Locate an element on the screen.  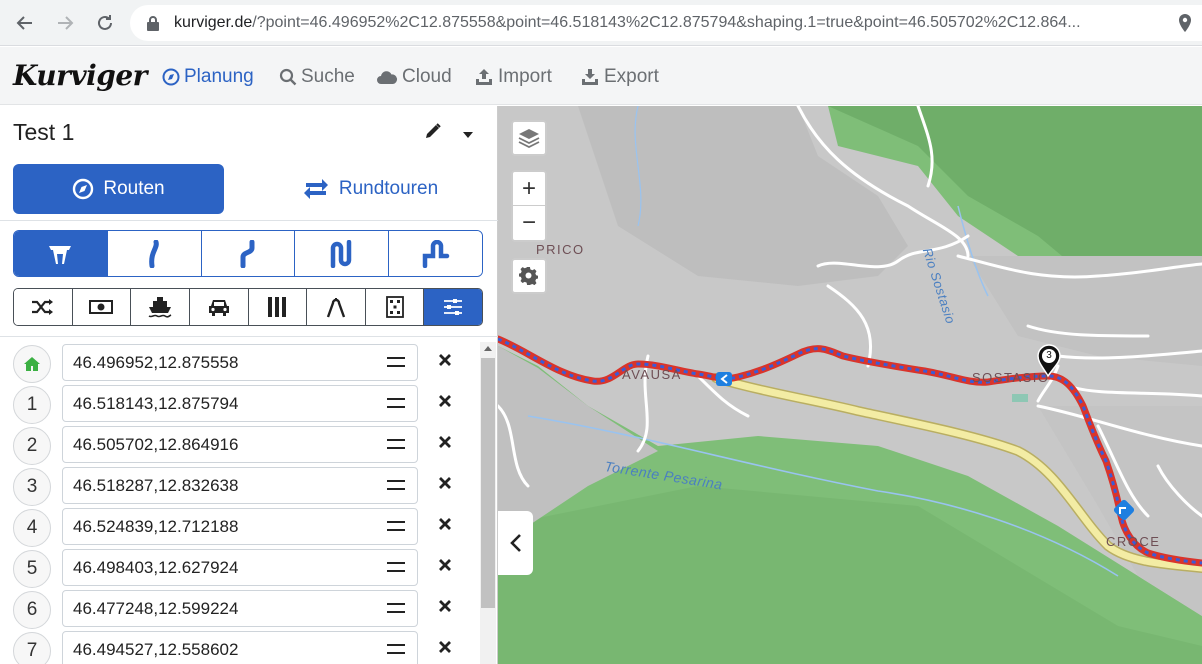
collapse-sidebar-button is located at coordinates (515, 543).